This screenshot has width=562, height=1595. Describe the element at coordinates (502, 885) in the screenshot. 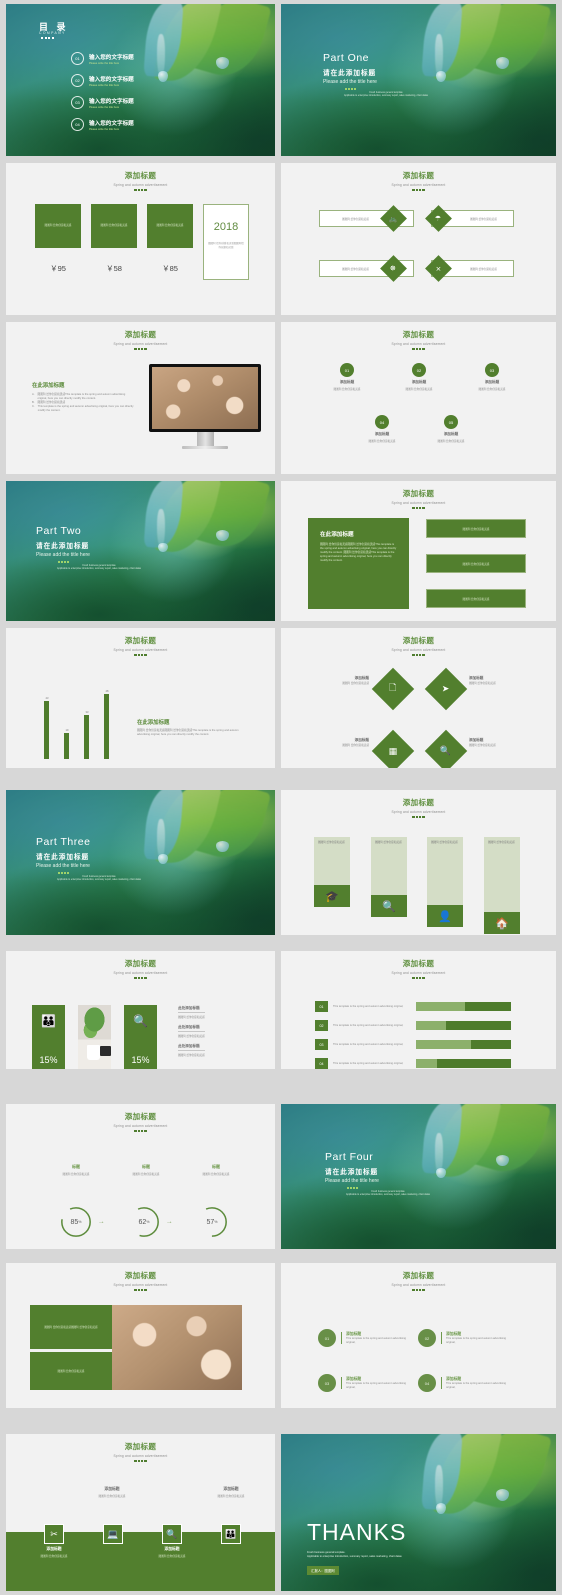

I see `vertical-card-4: 图图阿 给你创意和灵感 🏠` at that location.